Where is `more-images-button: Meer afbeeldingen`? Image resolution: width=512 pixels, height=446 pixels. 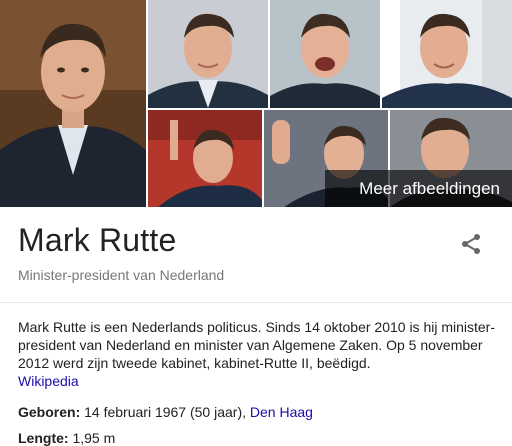
more-images-button: Meer afbeeldingen is located at coordinates (418, 188).